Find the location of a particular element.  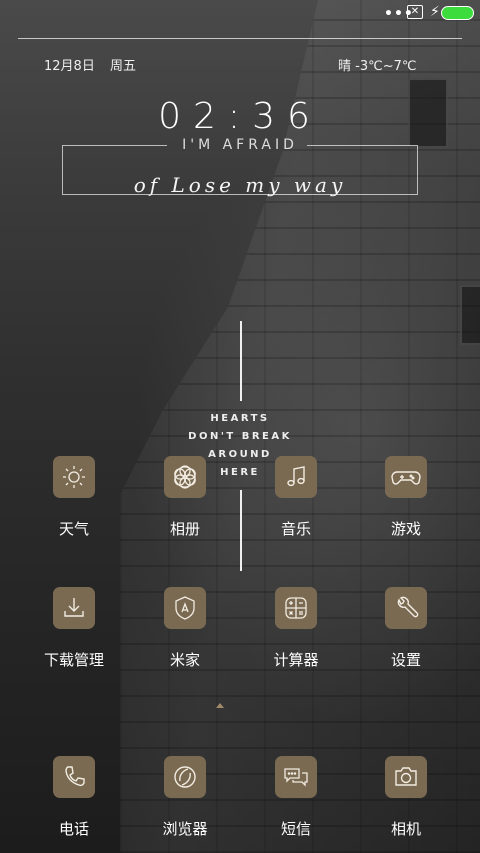

battery-icon is located at coordinates (457, 13).